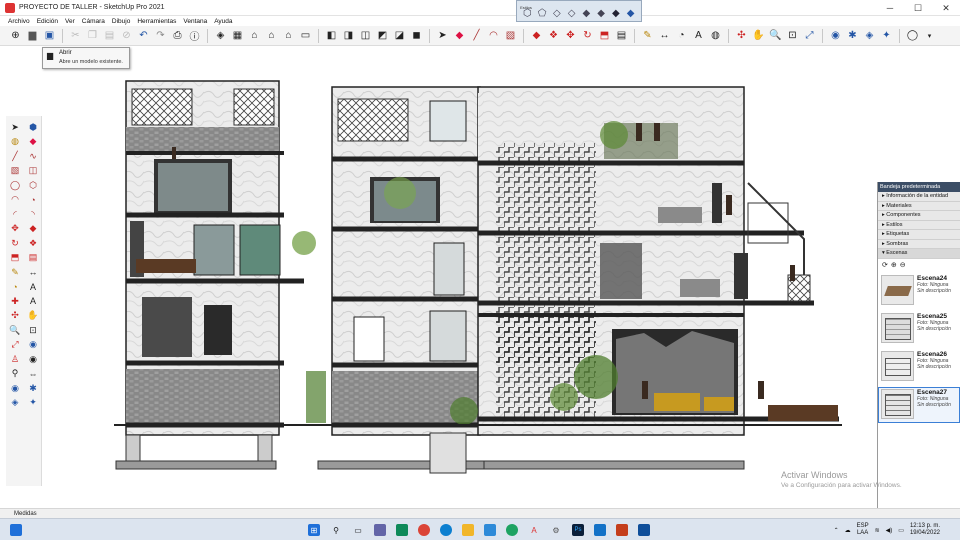  What do you see at coordinates (336, 530) in the screenshot?
I see `search-icon: ⚲` at bounding box center [336, 530].